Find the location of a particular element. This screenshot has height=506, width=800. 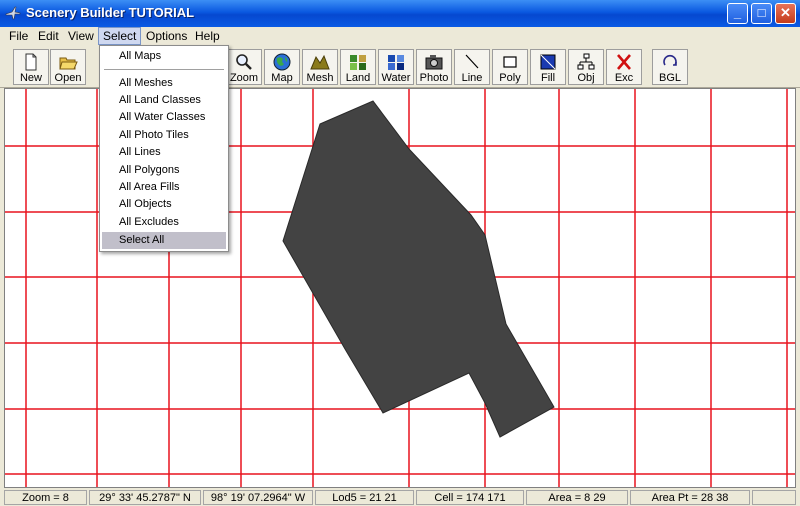

title-bar: Scenery Builder TUTORIAL _ □ ✕ is located at coordinates (400, 13).